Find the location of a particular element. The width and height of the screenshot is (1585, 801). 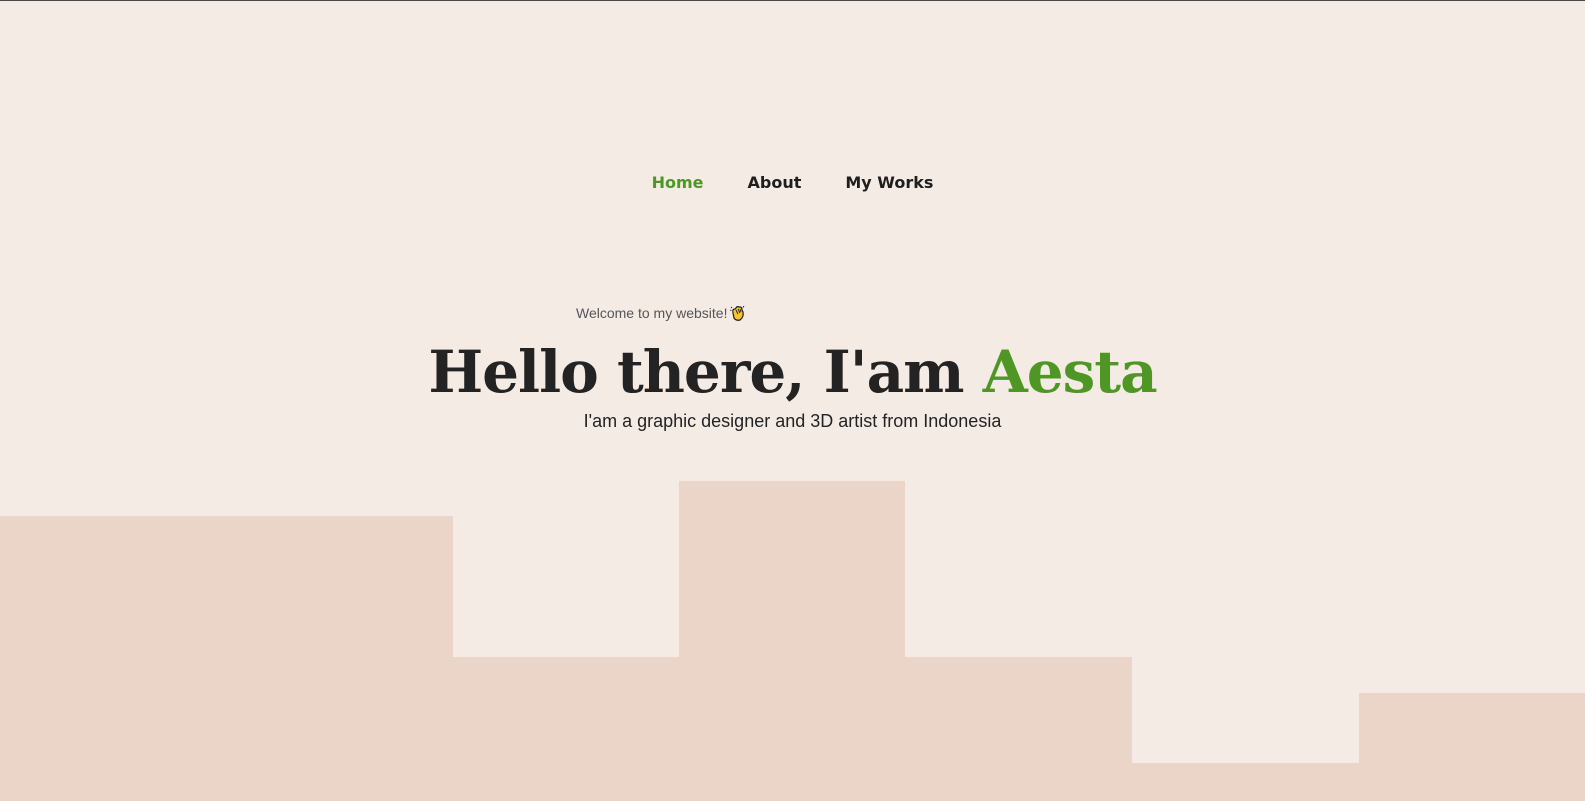

waving-hand-icon is located at coordinates (738, 313).